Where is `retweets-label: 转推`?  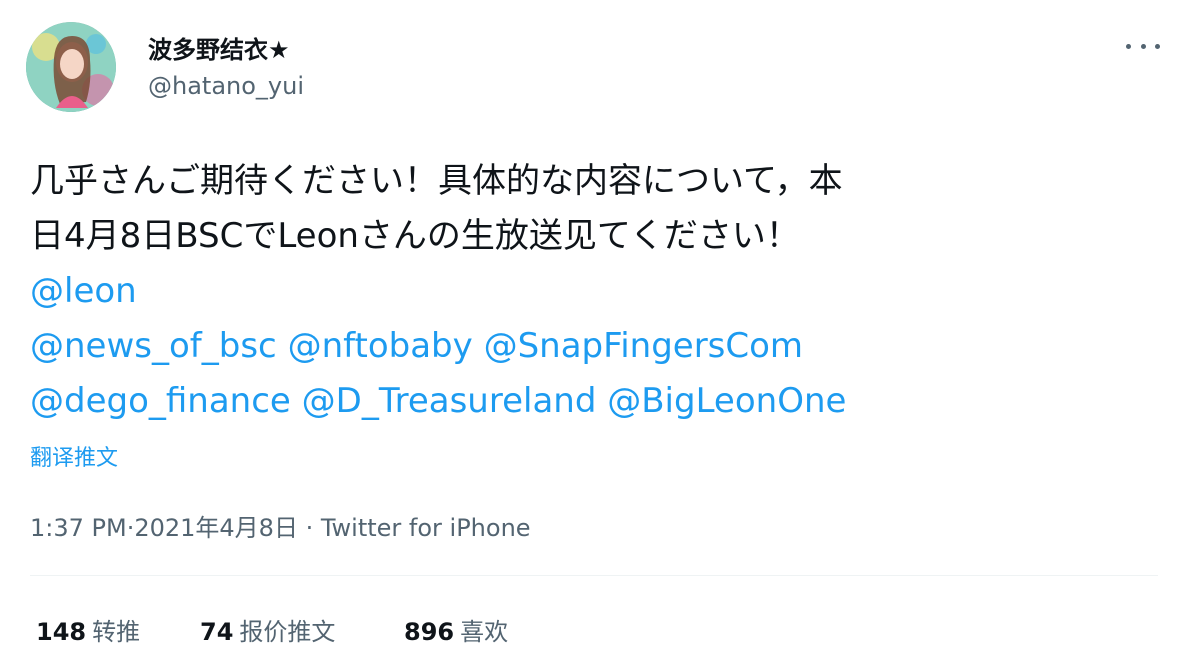
retweets-label: 转推 is located at coordinates (116, 632).